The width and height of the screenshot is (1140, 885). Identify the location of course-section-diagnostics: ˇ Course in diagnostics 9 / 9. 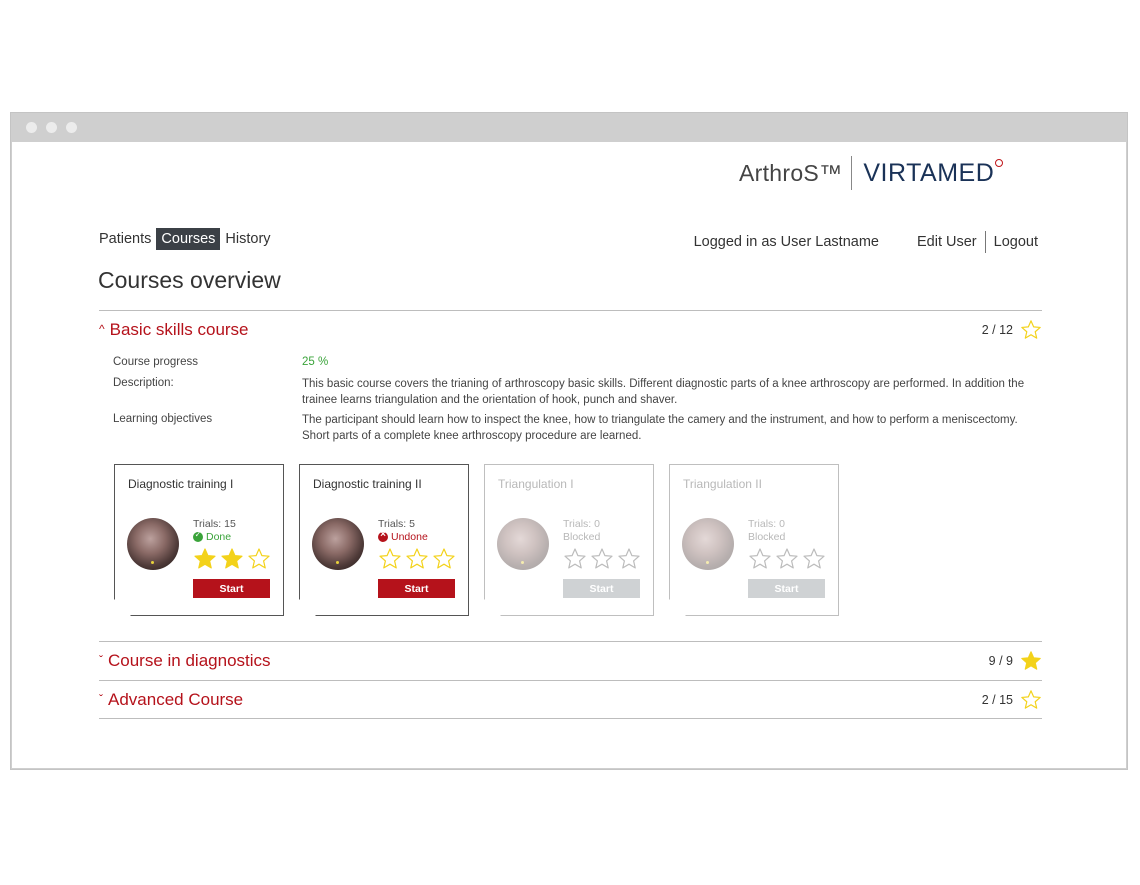
(570, 660).